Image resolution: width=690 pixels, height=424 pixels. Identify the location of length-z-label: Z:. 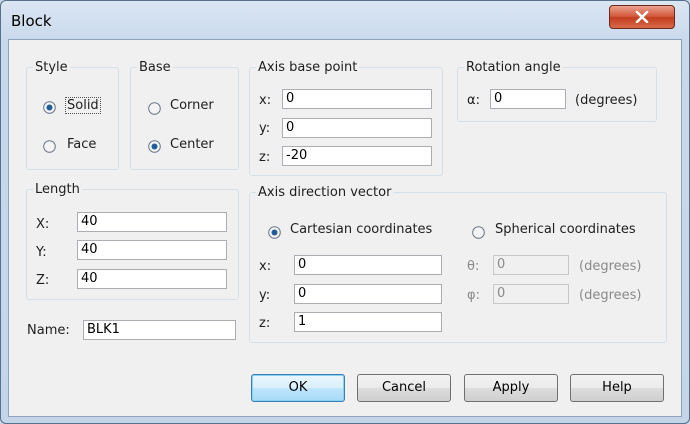
(43, 280).